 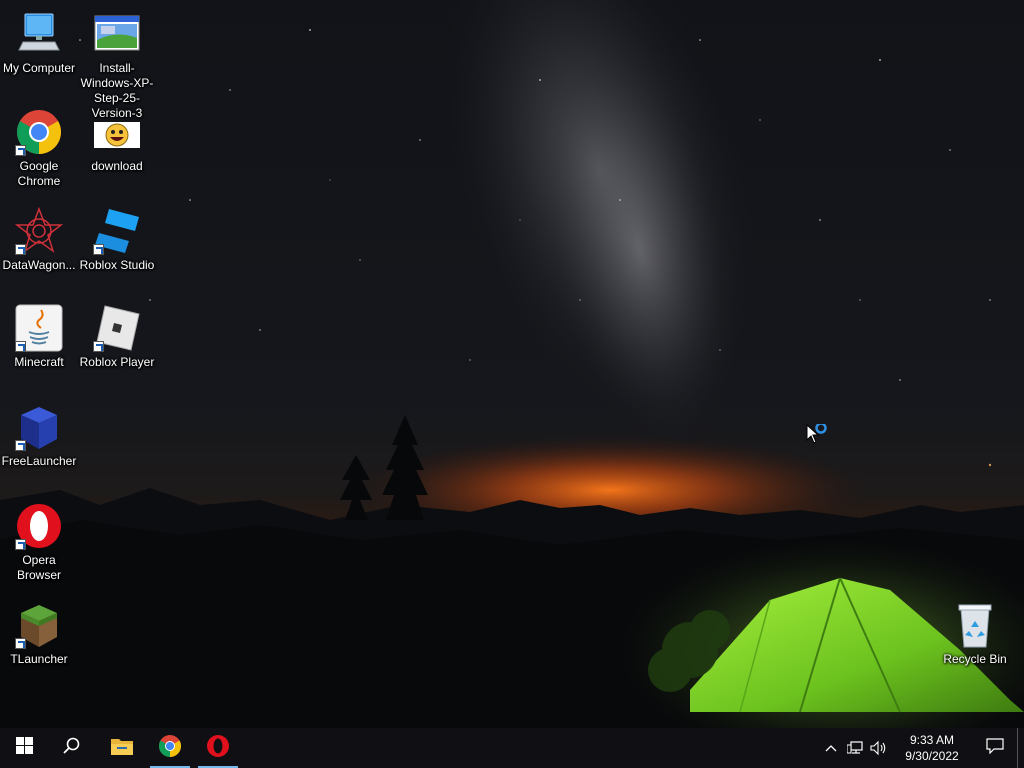 What do you see at coordinates (1020, 748) in the screenshot?
I see `show-desktop-button` at bounding box center [1020, 748].